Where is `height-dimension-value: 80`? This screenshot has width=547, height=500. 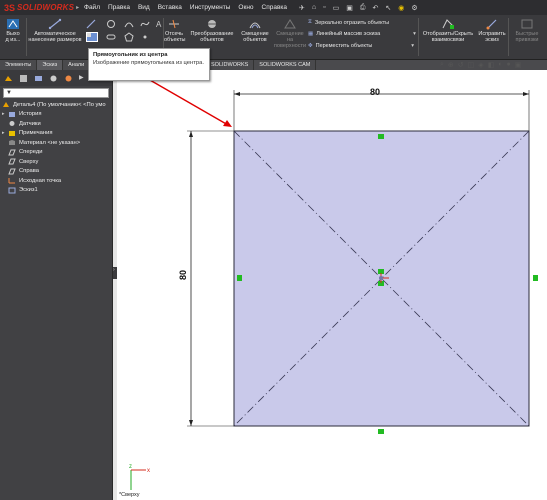 height-dimension-value: 80 is located at coordinates (183, 275).